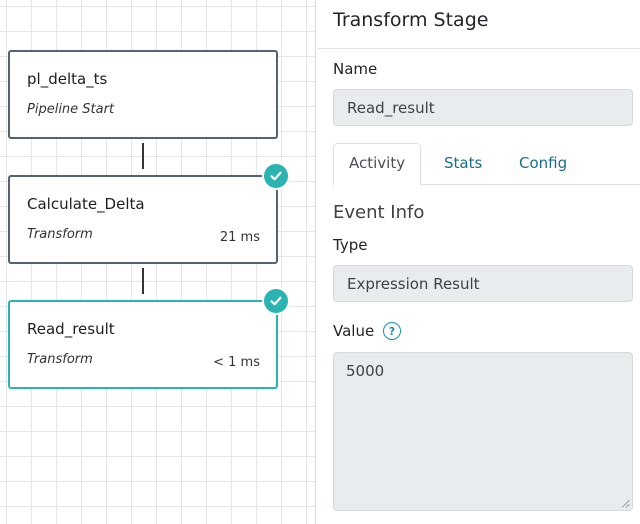 The image size is (640, 524). What do you see at coordinates (463, 164) in the screenshot?
I see `tab-stats: Stats` at bounding box center [463, 164].